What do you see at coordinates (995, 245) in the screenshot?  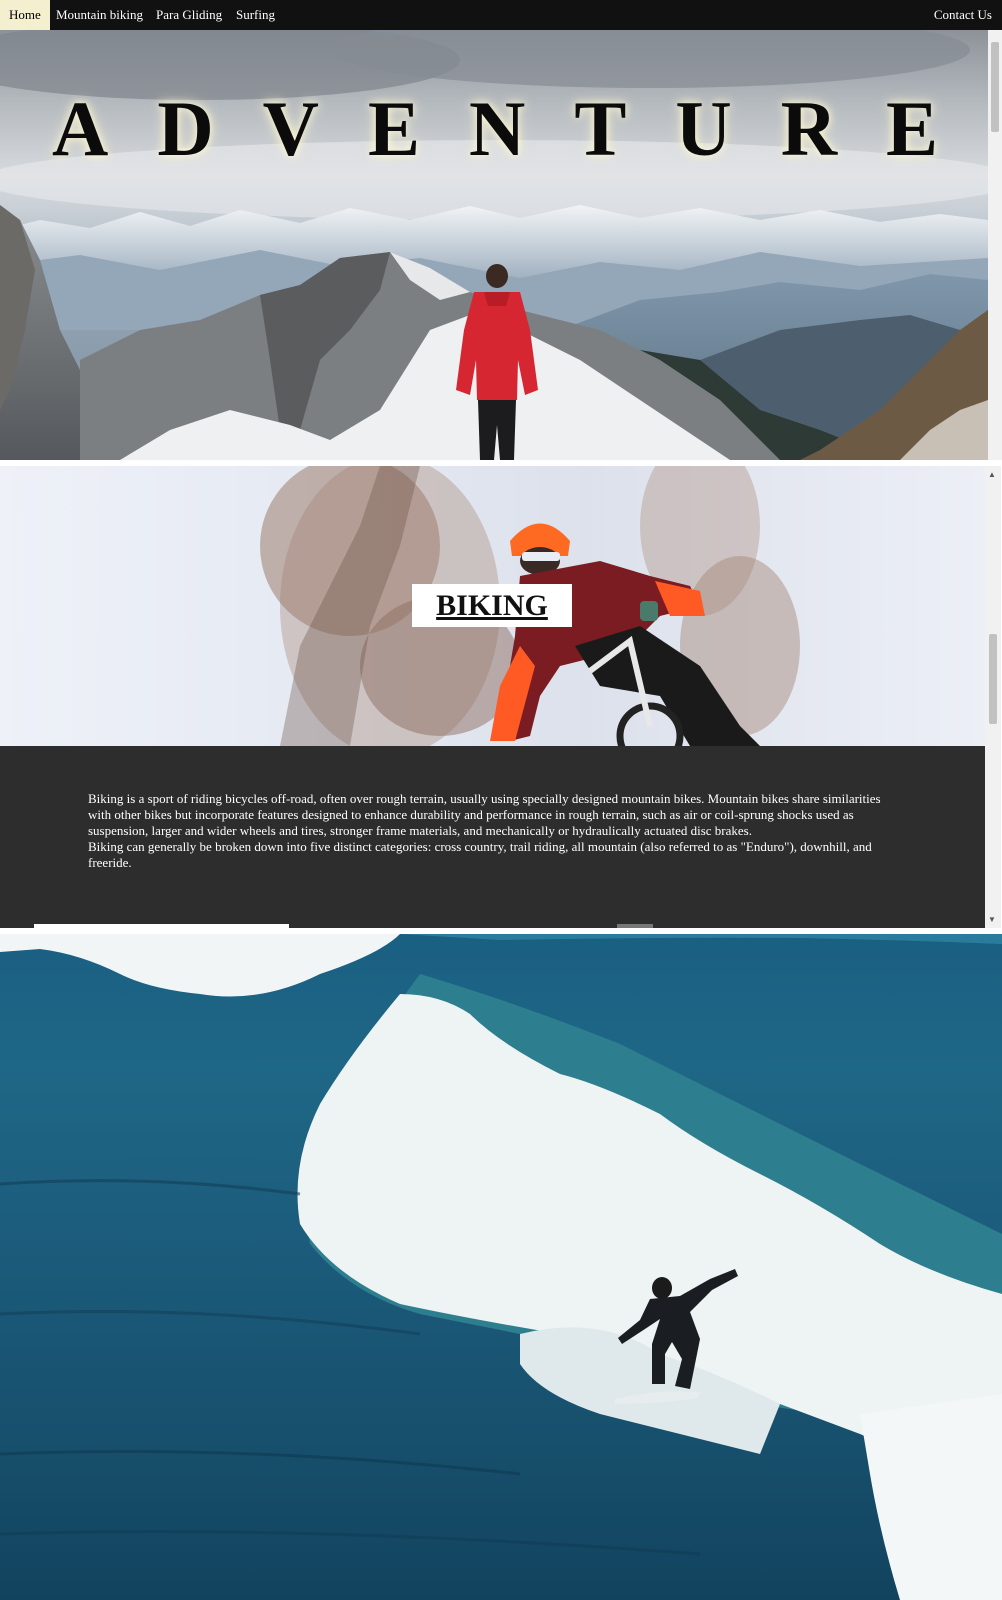 I see `page-scrollbar` at bounding box center [995, 245].